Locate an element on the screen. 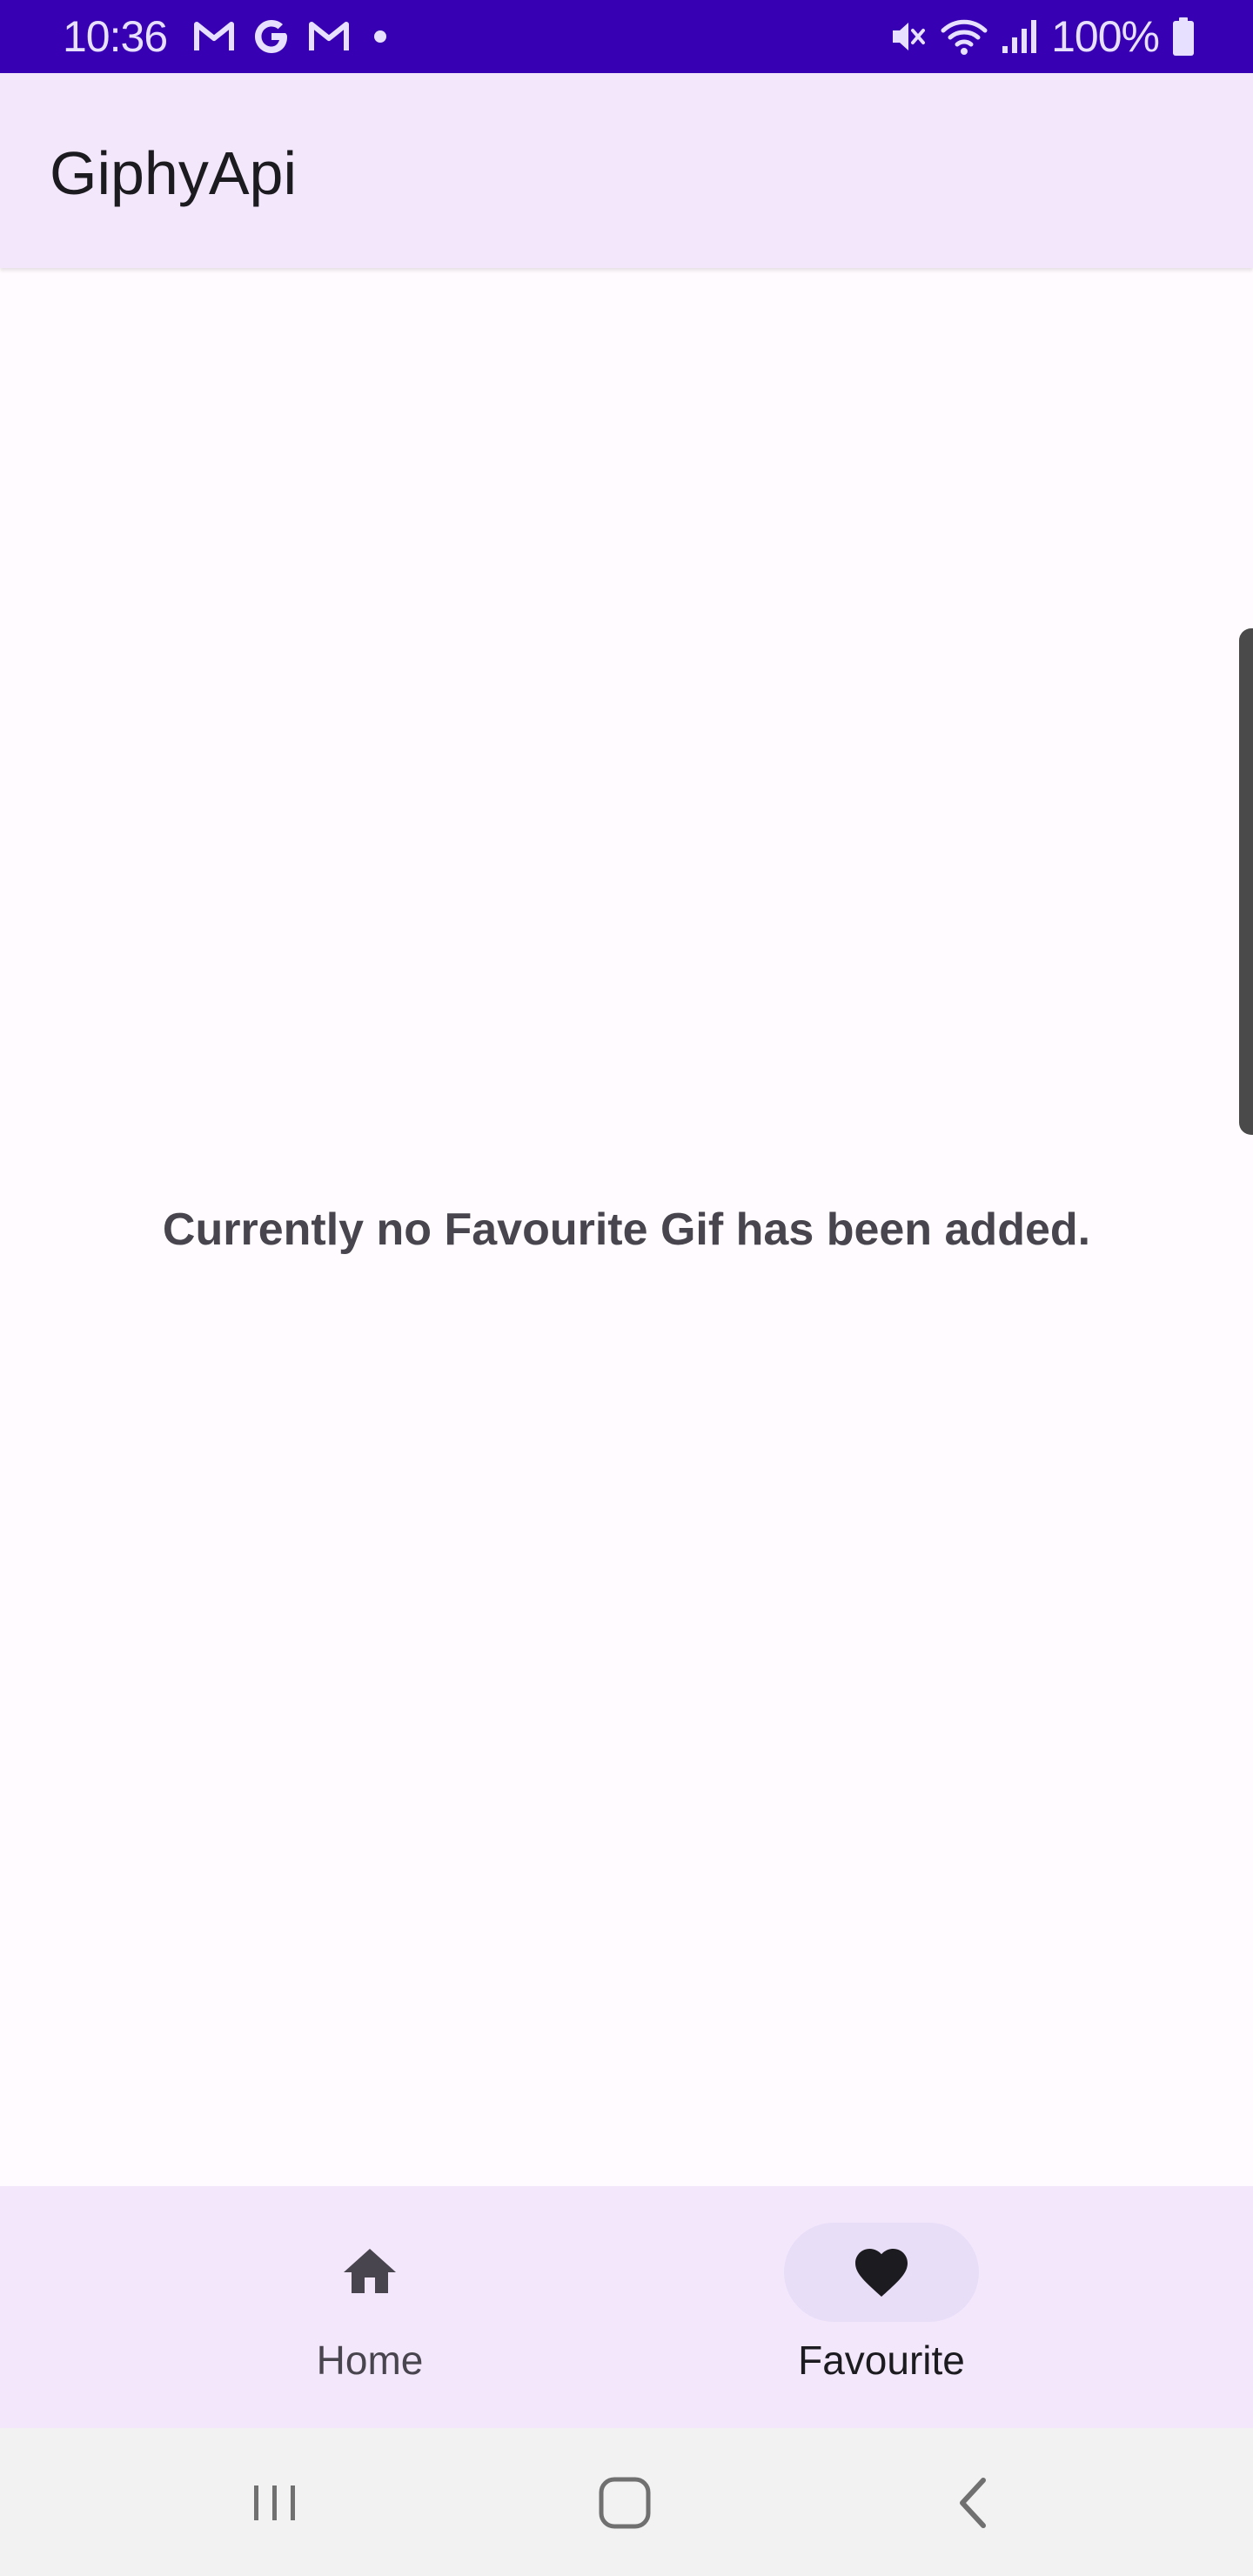 This screenshot has height=2576, width=1253. google-icon is located at coordinates (271, 37).